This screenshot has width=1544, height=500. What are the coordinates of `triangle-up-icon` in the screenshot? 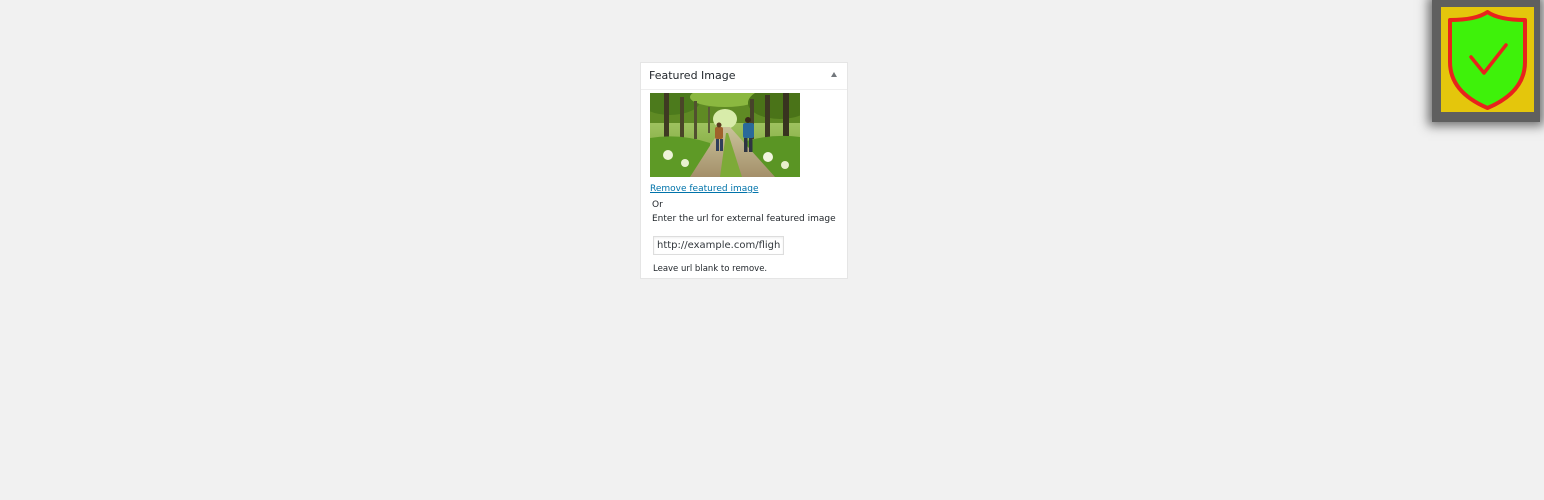 It's located at (834, 74).